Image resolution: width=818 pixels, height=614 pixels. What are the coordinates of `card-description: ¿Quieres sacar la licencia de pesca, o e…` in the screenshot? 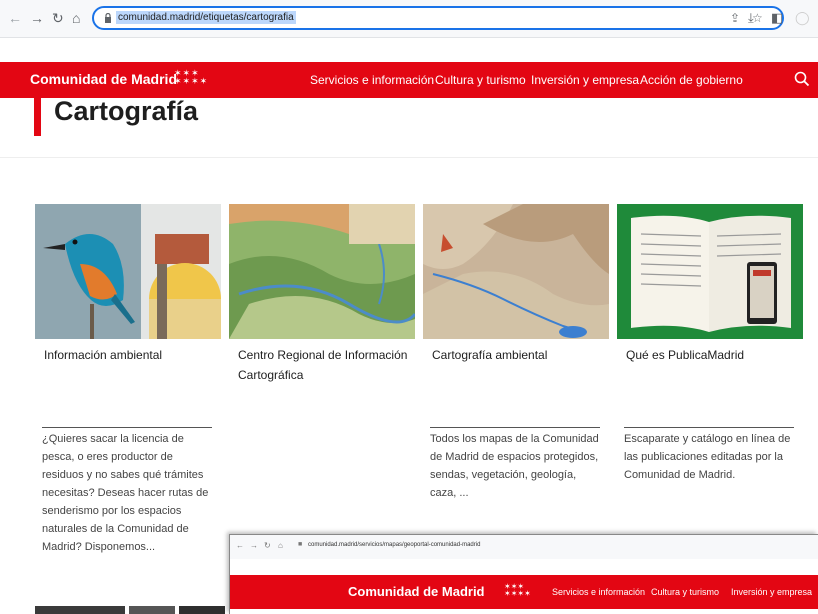 It's located at (125, 493).